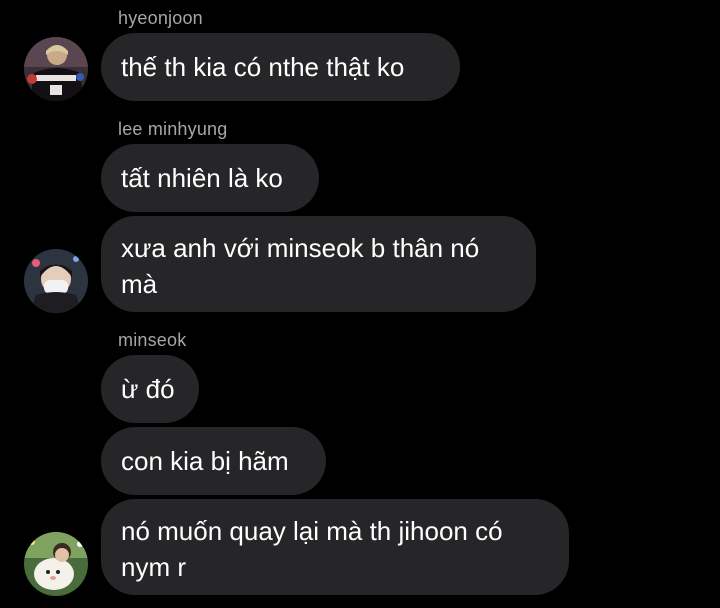 Image resolution: width=720 pixels, height=608 pixels. I want to click on message-bubble: con kia bị hãm, so click(213, 461).